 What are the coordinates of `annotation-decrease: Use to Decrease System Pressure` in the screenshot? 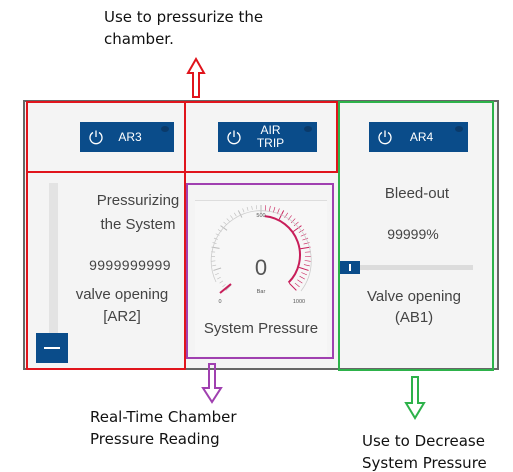 It's located at (424, 452).